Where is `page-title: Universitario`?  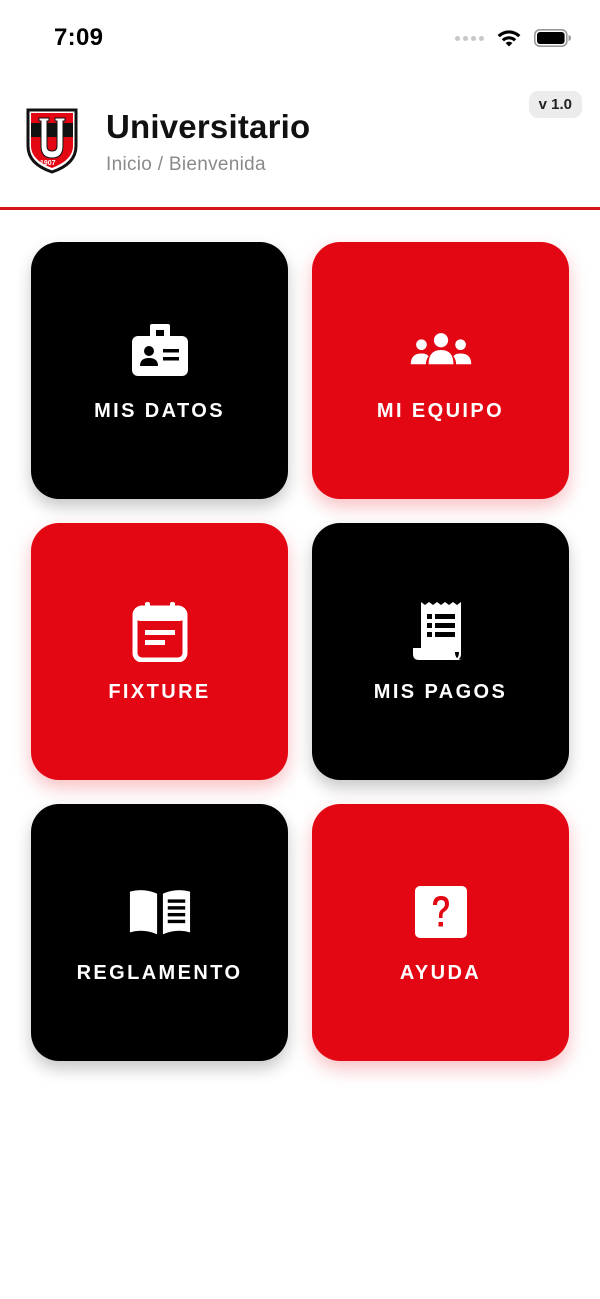
page-title: Universitario is located at coordinates (208, 126).